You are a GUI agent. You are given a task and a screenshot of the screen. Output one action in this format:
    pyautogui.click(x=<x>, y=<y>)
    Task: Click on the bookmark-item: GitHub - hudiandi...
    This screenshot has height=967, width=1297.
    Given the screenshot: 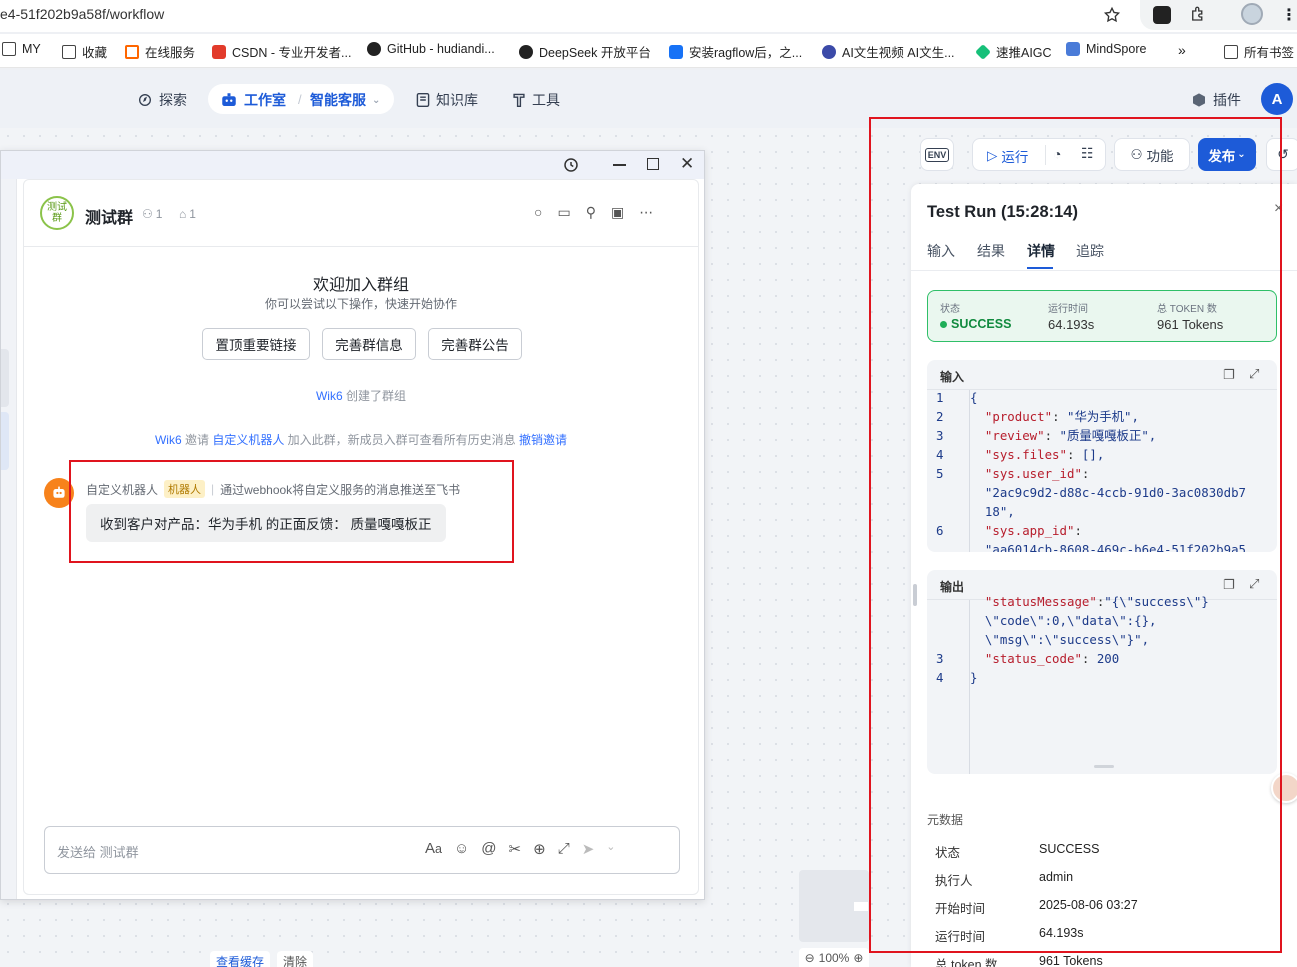 What is the action you would take?
    pyautogui.click(x=431, y=49)
    